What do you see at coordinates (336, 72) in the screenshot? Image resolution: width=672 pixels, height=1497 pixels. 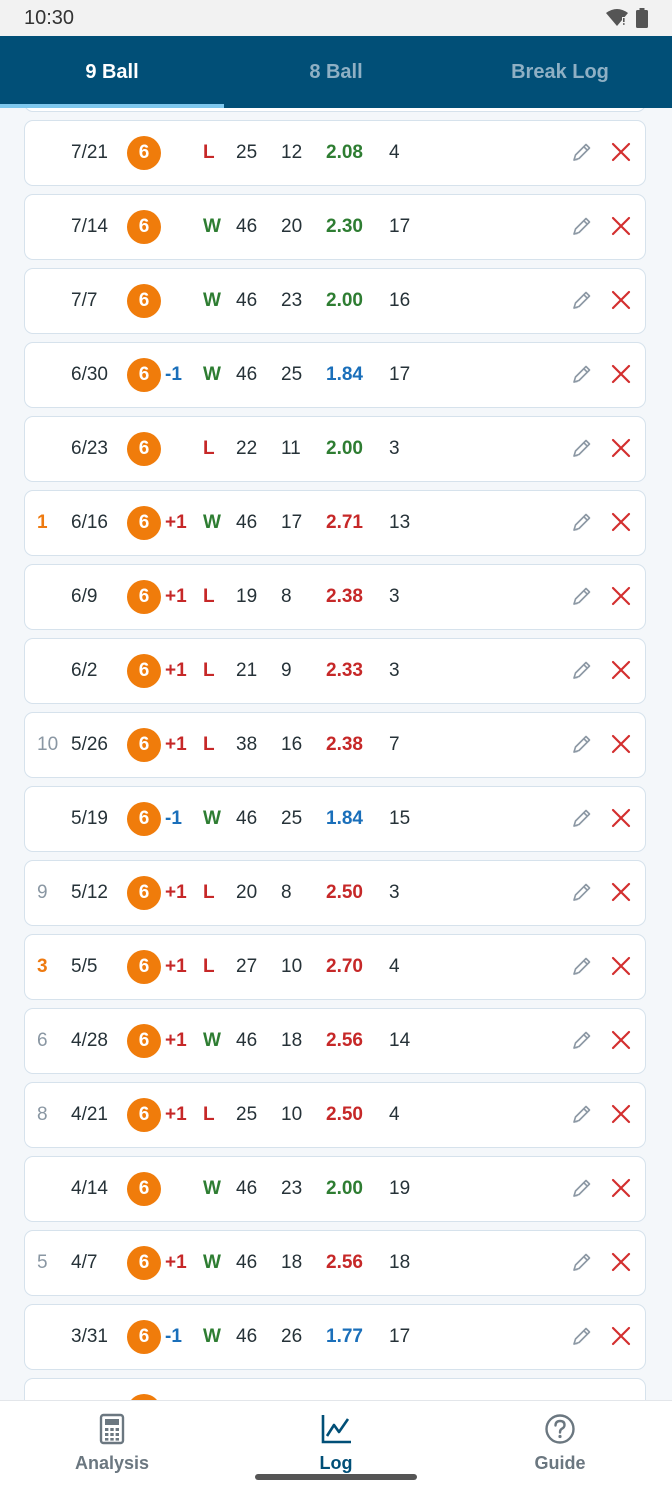 I see `tab-8-ball: 8 Ball` at bounding box center [336, 72].